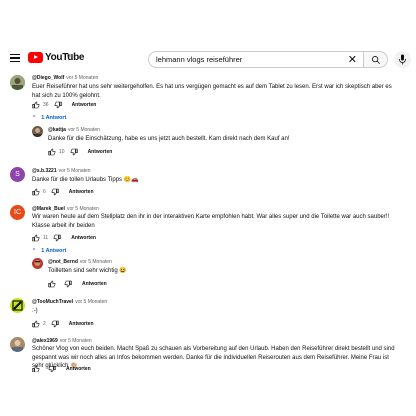  Describe the element at coordinates (45, 341) in the screenshot. I see `comment-author: @alex1969` at that location.